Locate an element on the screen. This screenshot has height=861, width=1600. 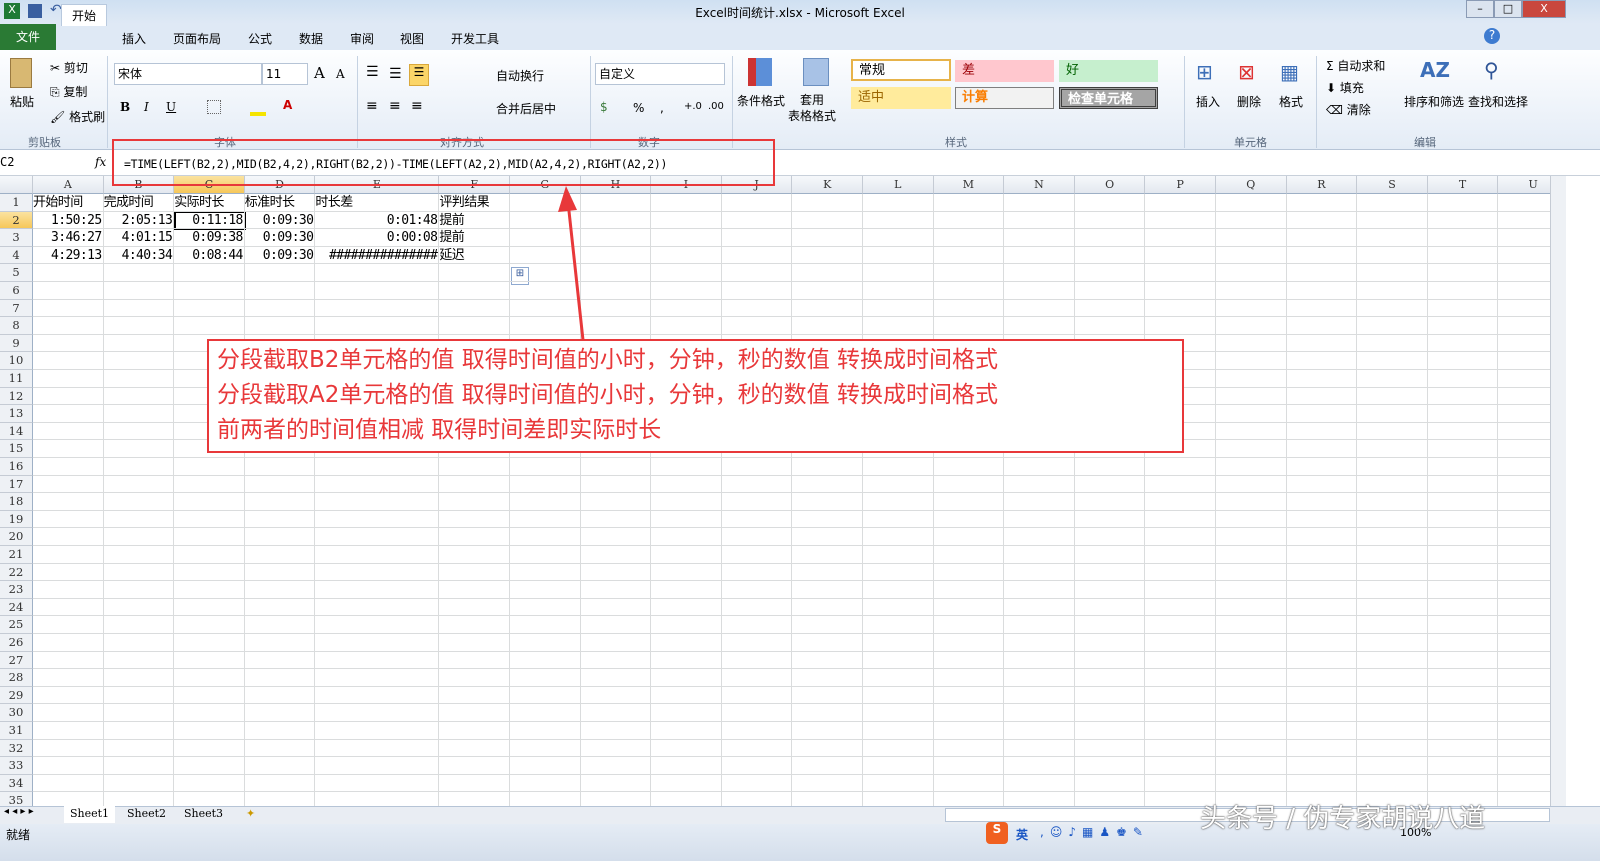
conditional-format-icon is located at coordinates (760, 72).